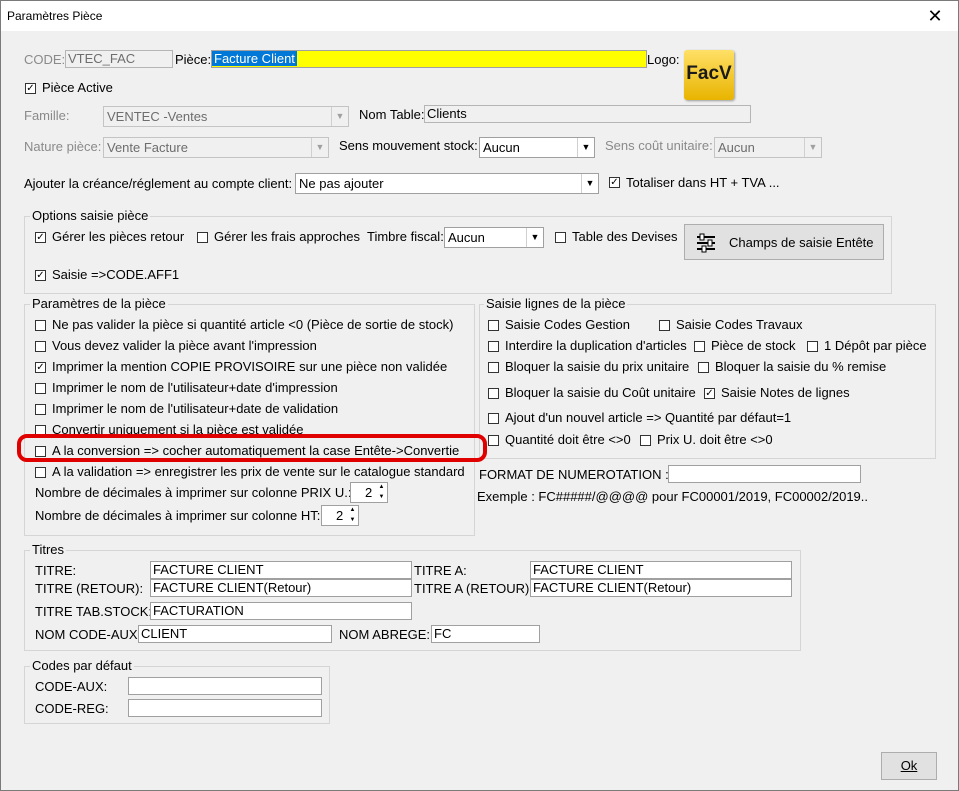 This screenshot has height=791, width=959. What do you see at coordinates (494, 237) in the screenshot?
I see `timbre-select: Aucun ▼` at bounding box center [494, 237].